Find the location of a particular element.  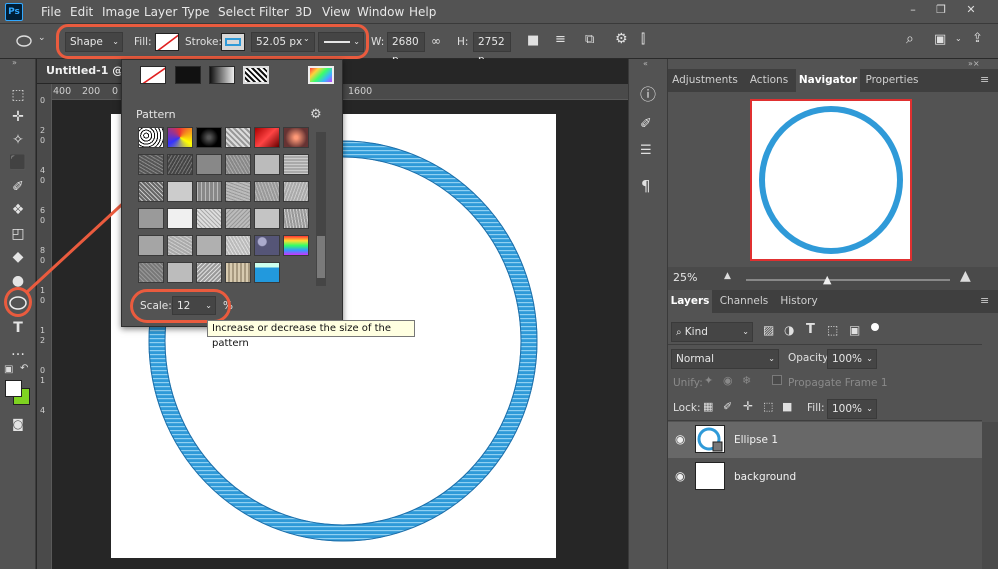

sliders-icon: ☰ is located at coordinates (646, 150).